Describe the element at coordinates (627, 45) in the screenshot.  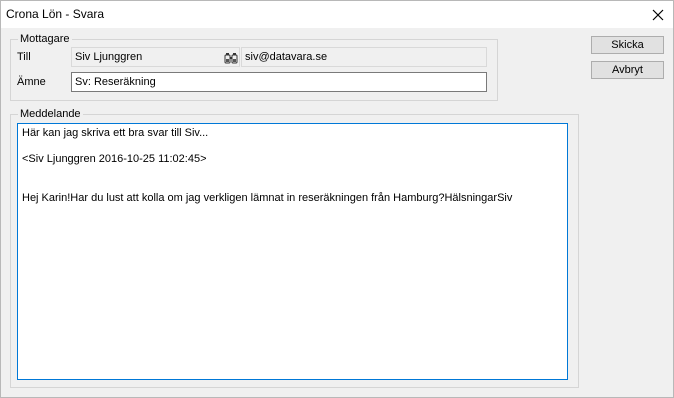
I see `send-button: Skicka` at that location.